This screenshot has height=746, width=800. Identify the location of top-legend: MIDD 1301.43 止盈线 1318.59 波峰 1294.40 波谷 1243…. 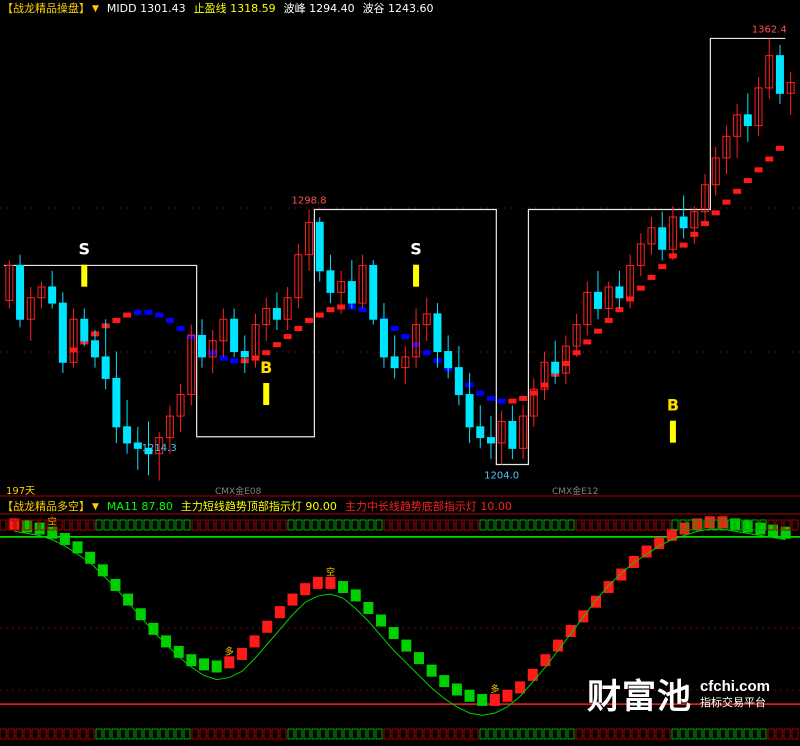
(270, 9).